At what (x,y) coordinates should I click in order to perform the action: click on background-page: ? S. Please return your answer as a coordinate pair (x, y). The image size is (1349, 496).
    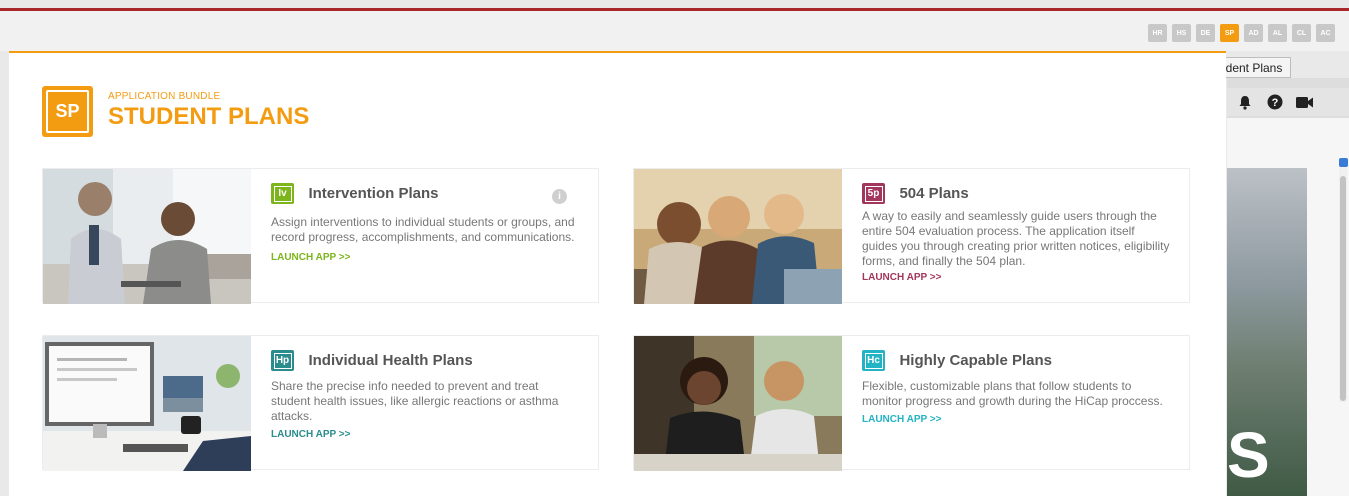
    Looking at the image, I should click on (1288, 287).